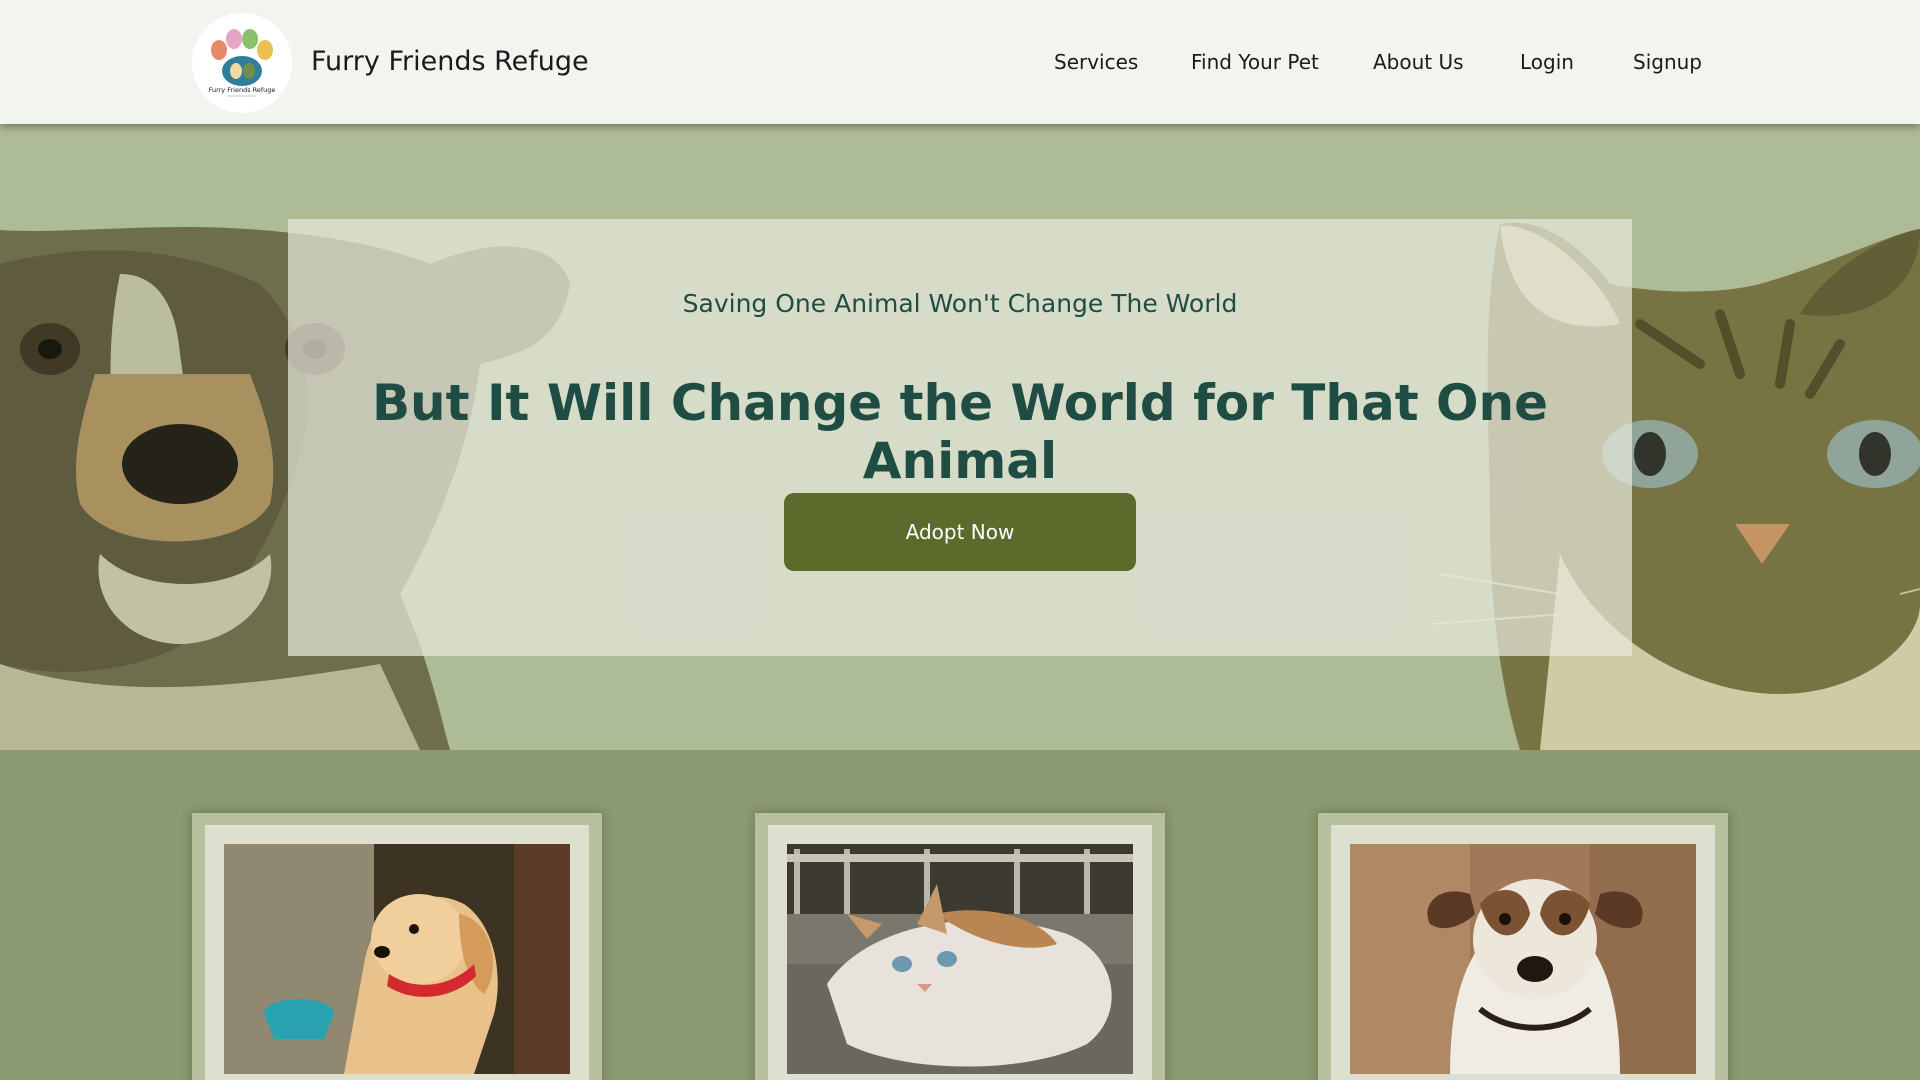  What do you see at coordinates (1667, 62) in the screenshot?
I see `nav-signup: Signup` at bounding box center [1667, 62].